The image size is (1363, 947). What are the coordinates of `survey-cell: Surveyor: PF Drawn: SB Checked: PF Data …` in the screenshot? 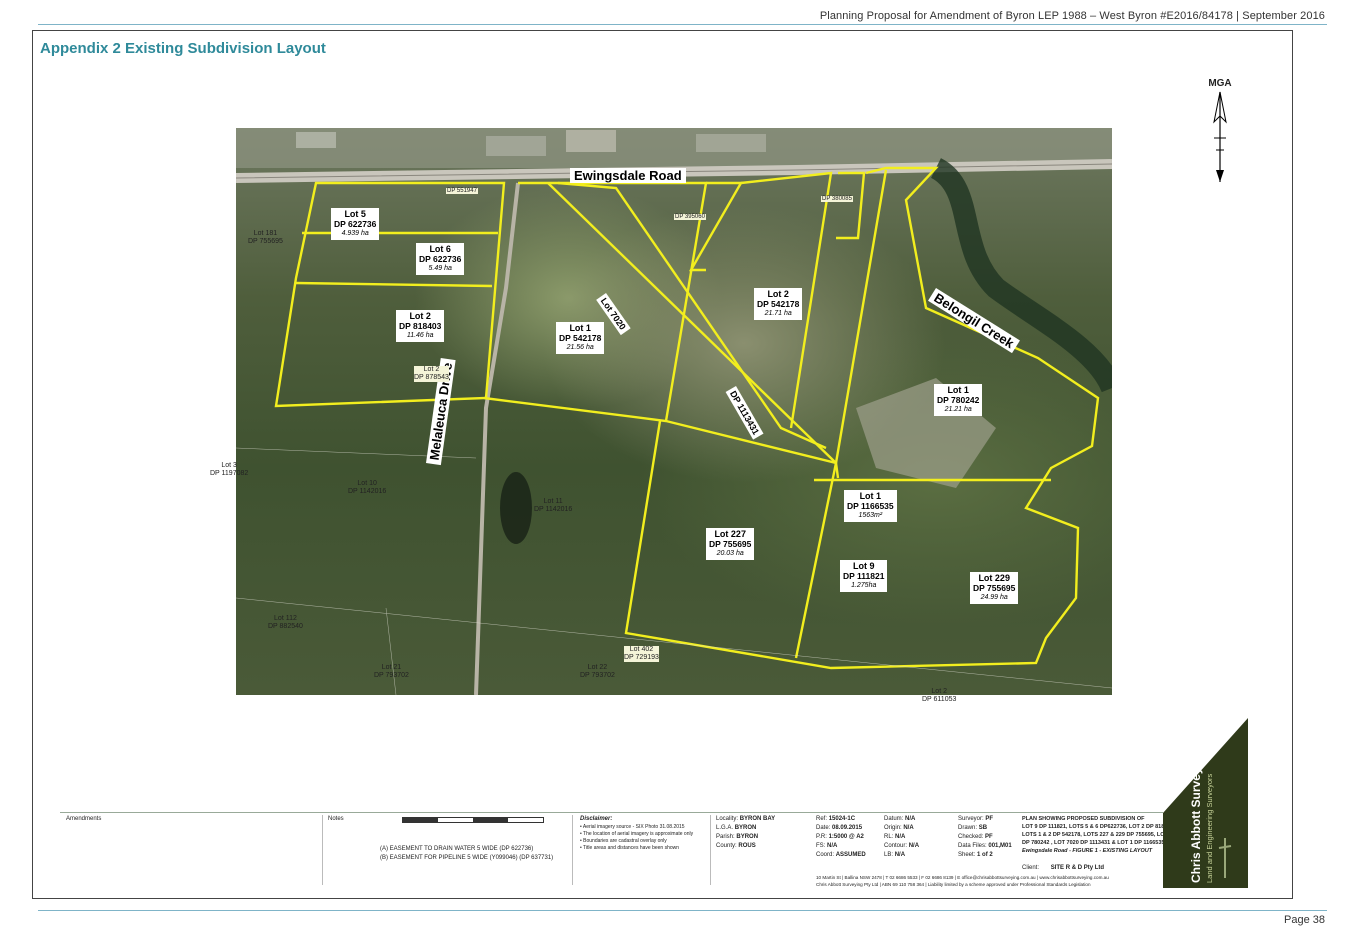 It's located at (985, 837).